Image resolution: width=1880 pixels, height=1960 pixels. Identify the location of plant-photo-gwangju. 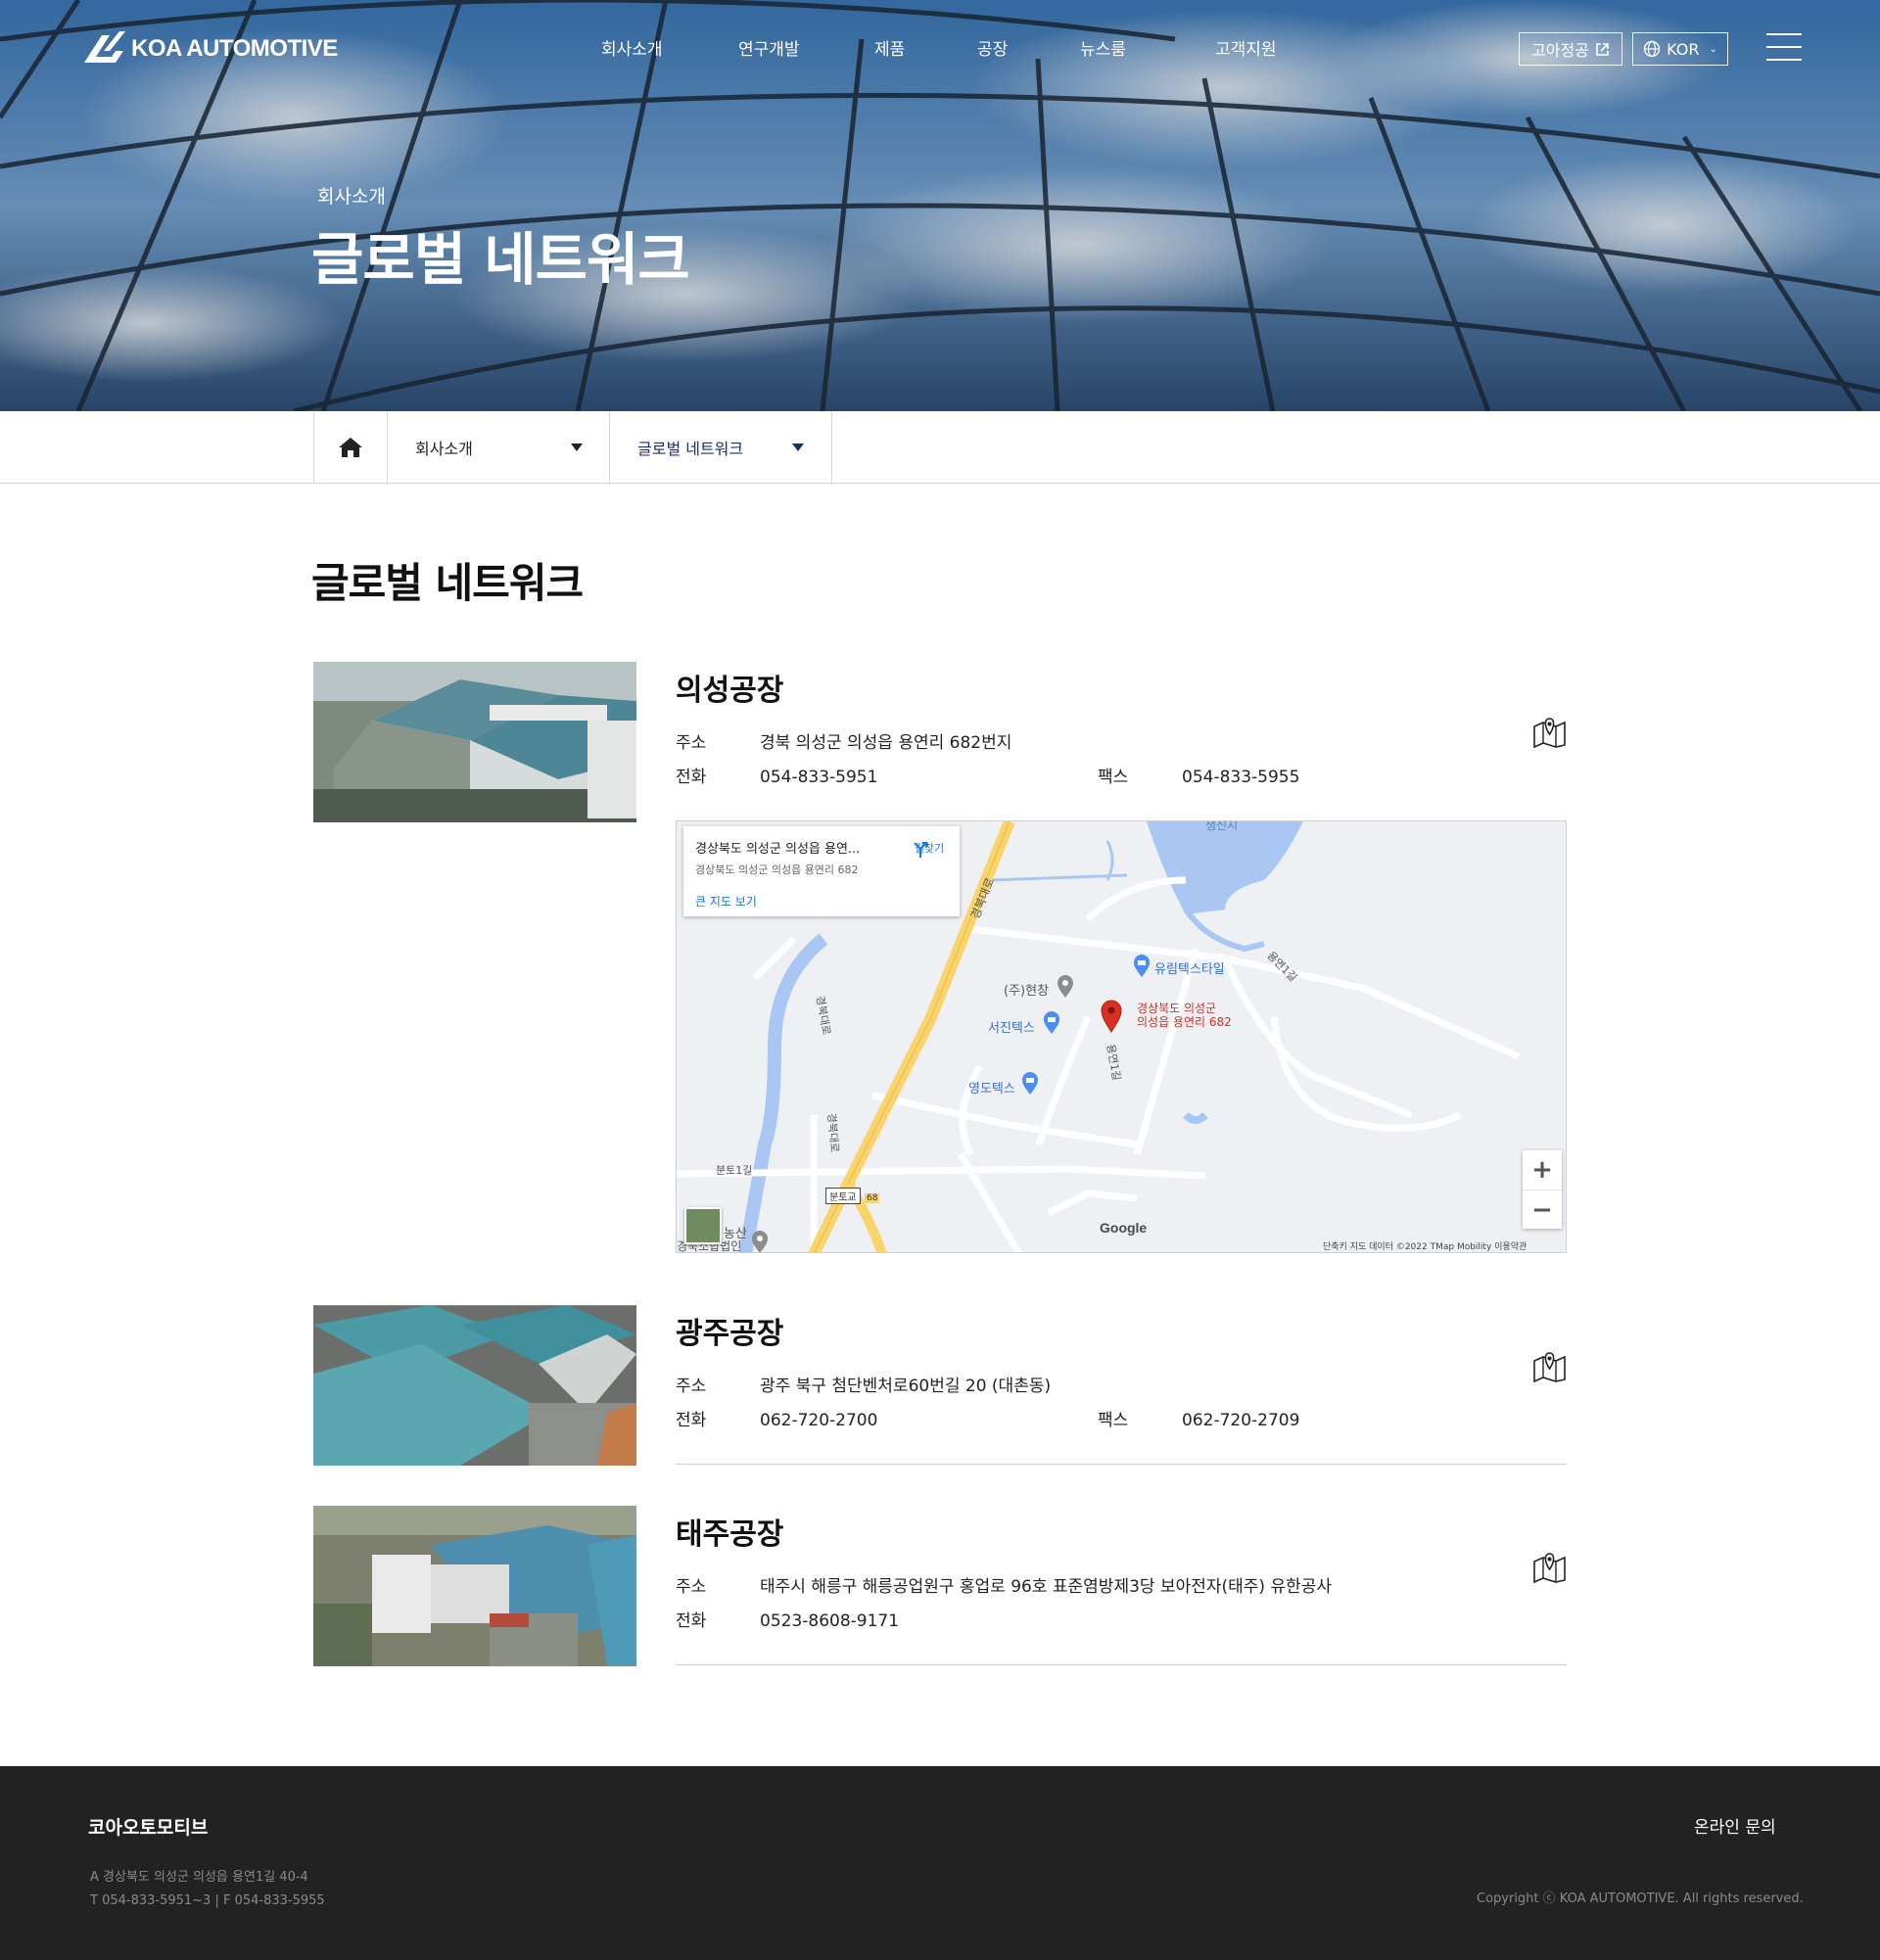
(474, 1385).